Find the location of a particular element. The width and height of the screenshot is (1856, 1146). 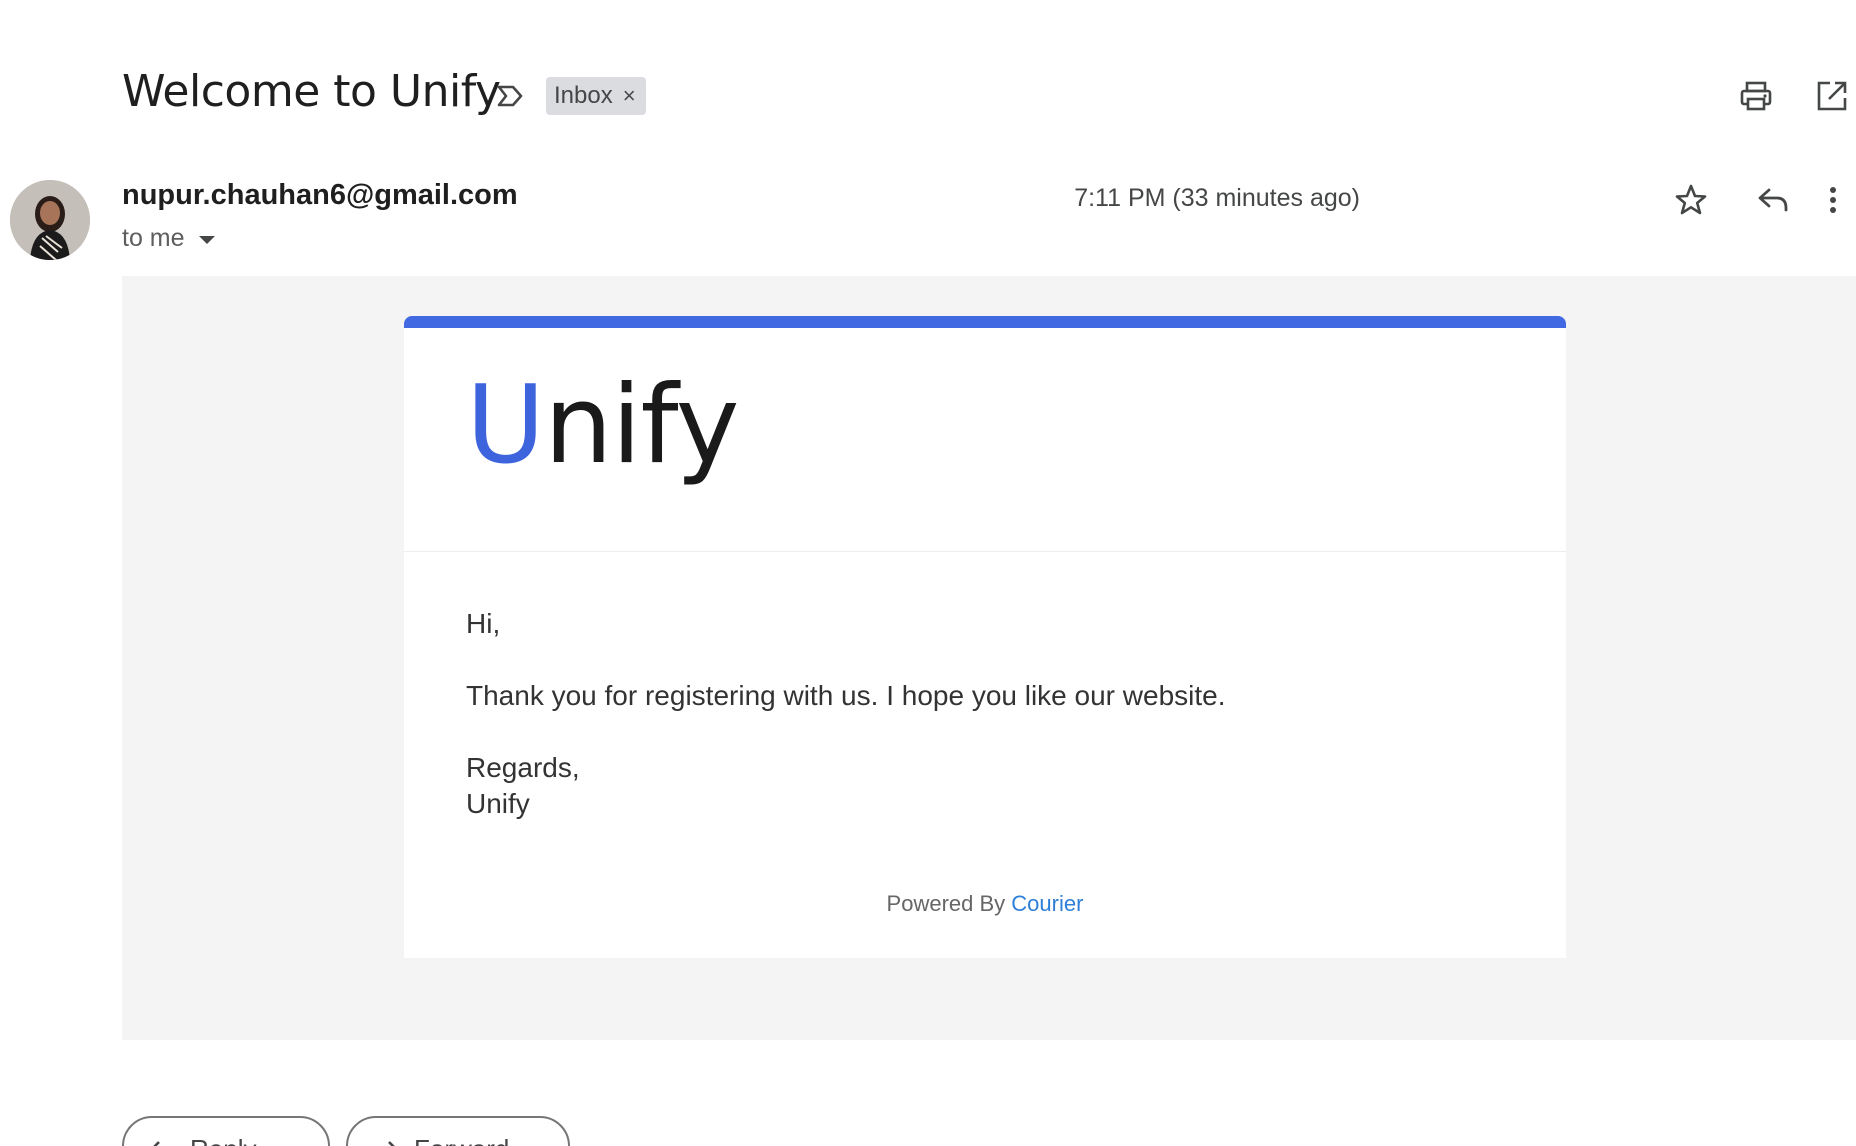

courier-link: Courier is located at coordinates (1047, 903).